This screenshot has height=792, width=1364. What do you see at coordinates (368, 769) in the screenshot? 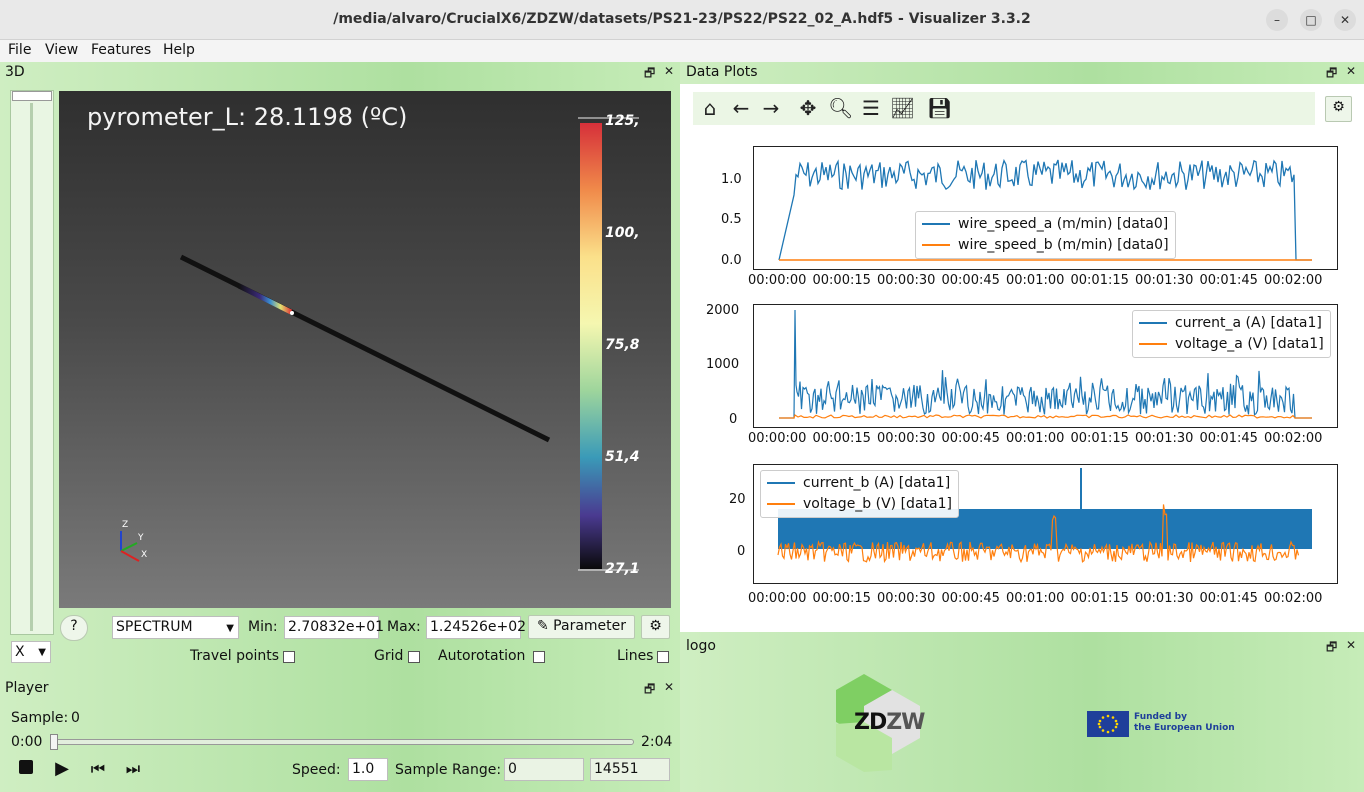
I see `speed-input: 1.0` at bounding box center [368, 769].